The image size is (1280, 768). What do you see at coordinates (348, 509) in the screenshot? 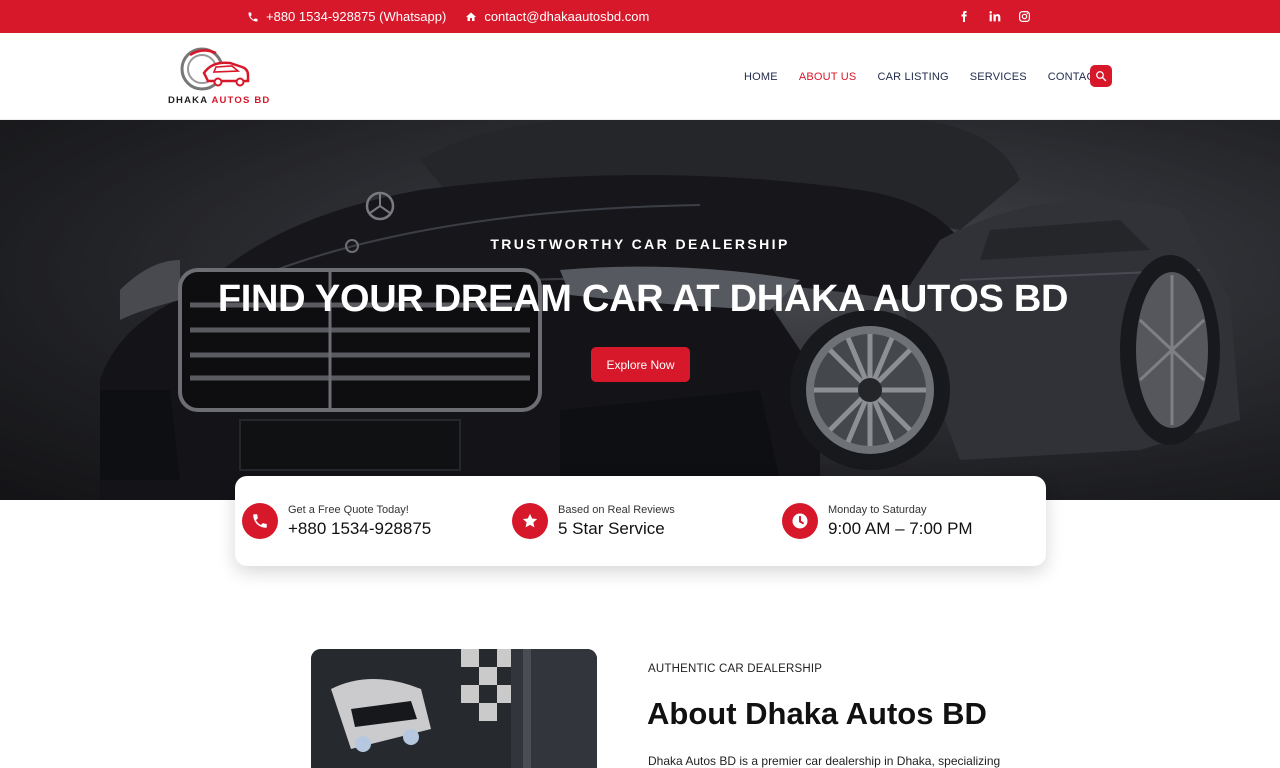
I see `info-quote-label: Get a Free Quote Today!` at bounding box center [348, 509].